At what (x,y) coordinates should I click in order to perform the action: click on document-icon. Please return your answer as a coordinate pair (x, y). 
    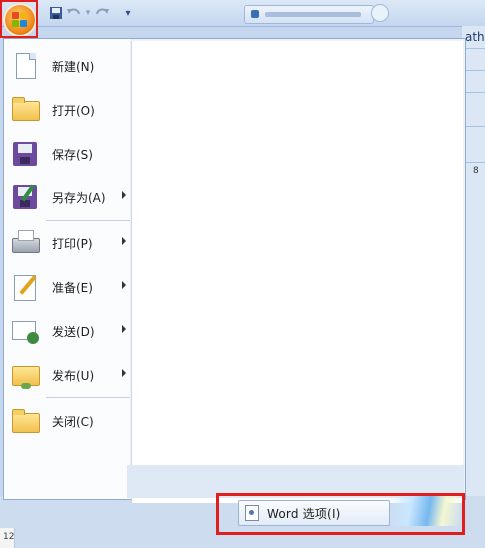
    Looking at the image, I should click on (255, 14).